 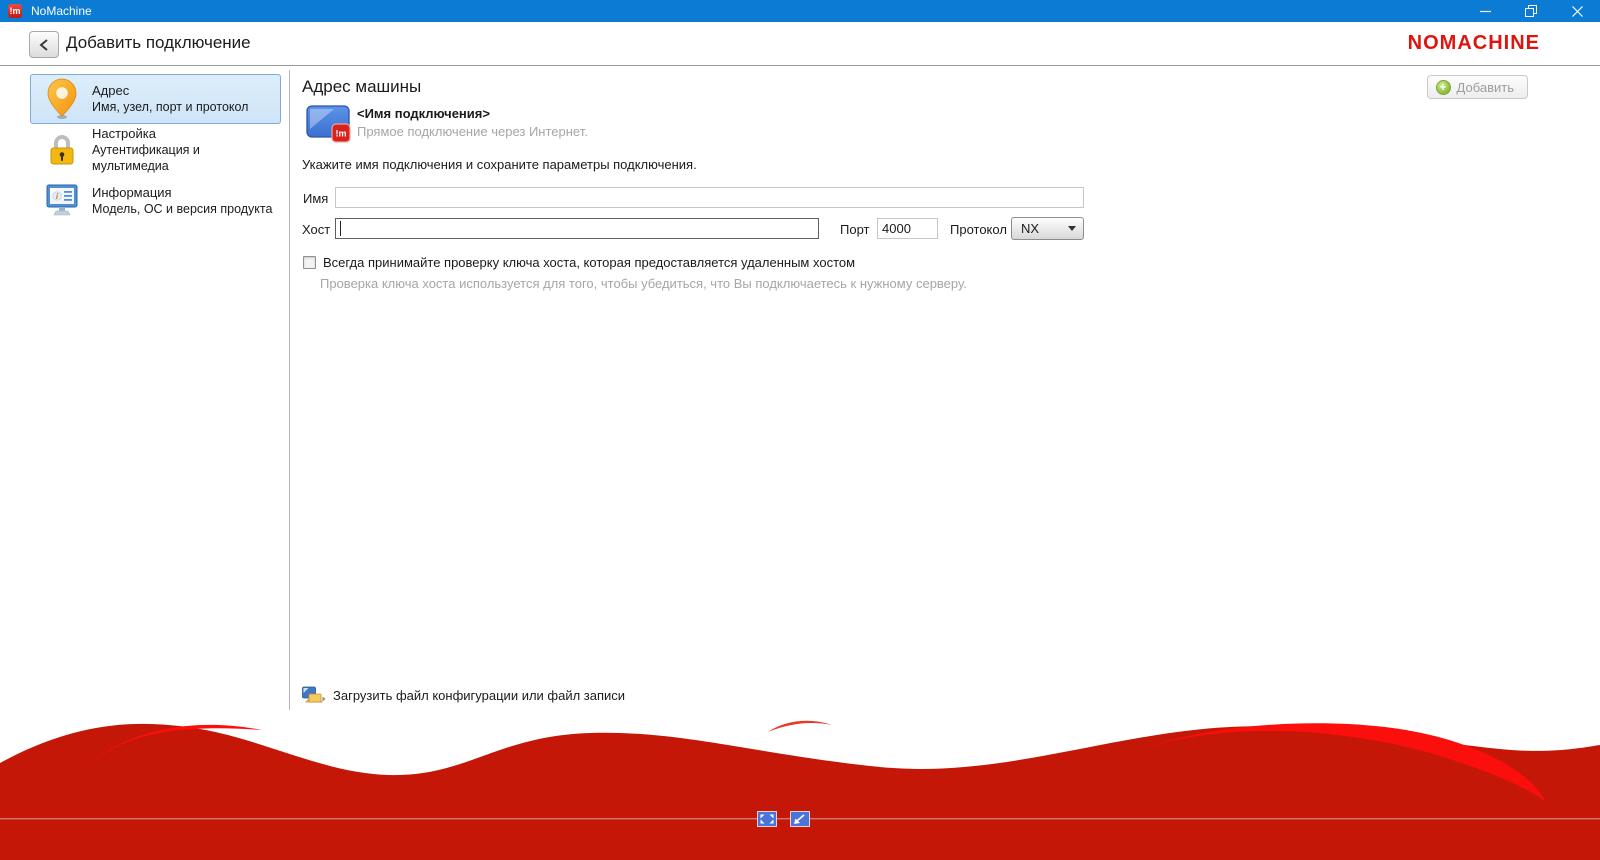 What do you see at coordinates (1577, 11) in the screenshot?
I see `close-button` at bounding box center [1577, 11].